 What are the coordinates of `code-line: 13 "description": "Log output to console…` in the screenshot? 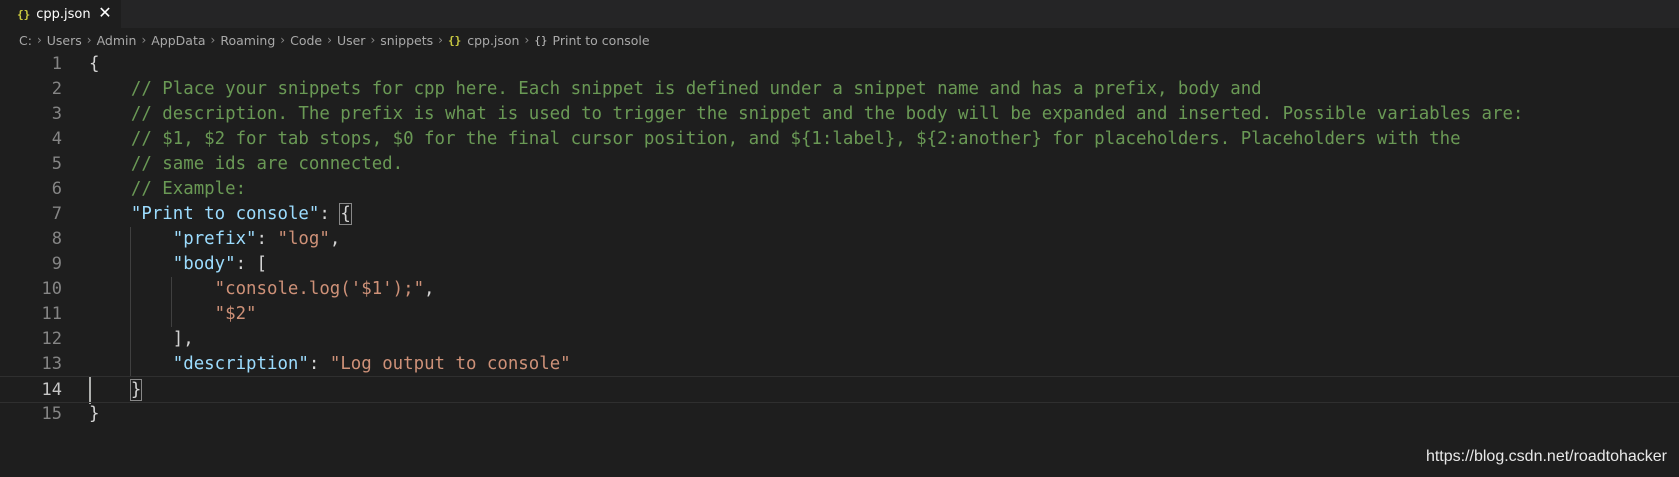 It's located at (839, 364).